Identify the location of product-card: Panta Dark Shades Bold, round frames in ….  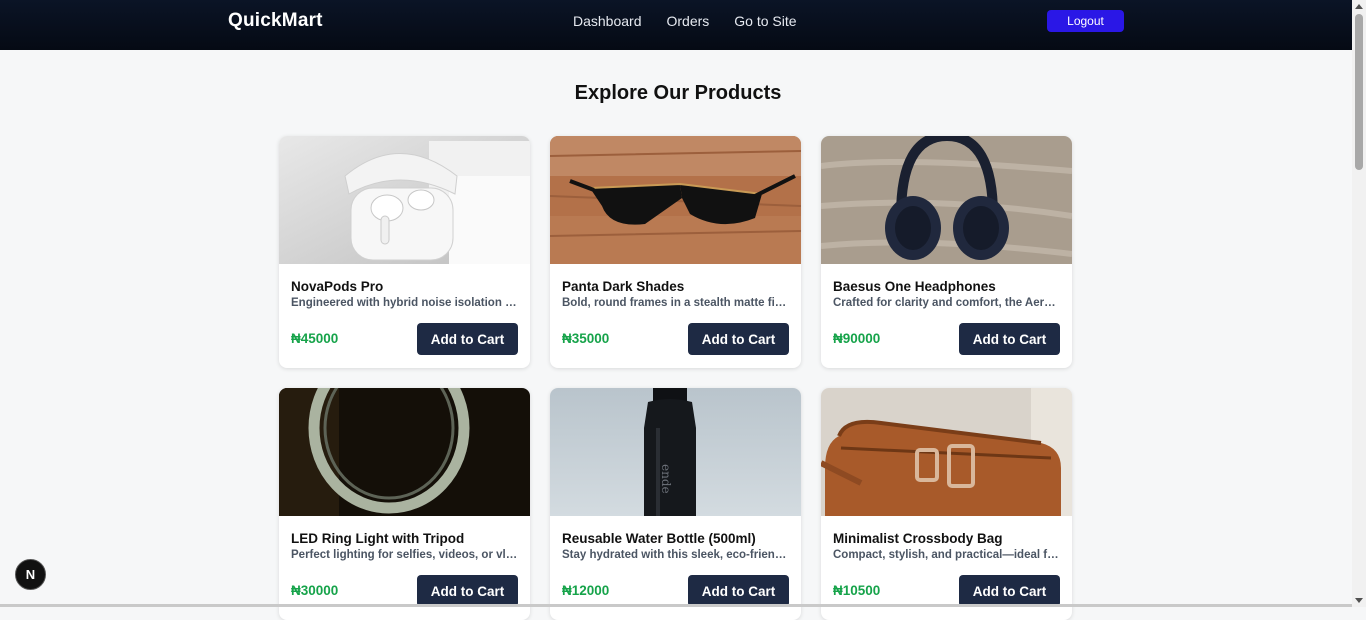
(675, 252).